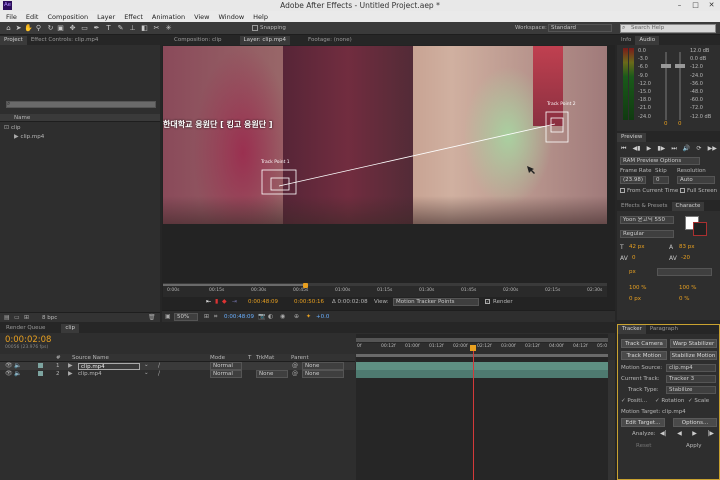 This screenshot has width=720, height=480. I want to click on previous-frame-icon: ◀▮, so click(637, 149).